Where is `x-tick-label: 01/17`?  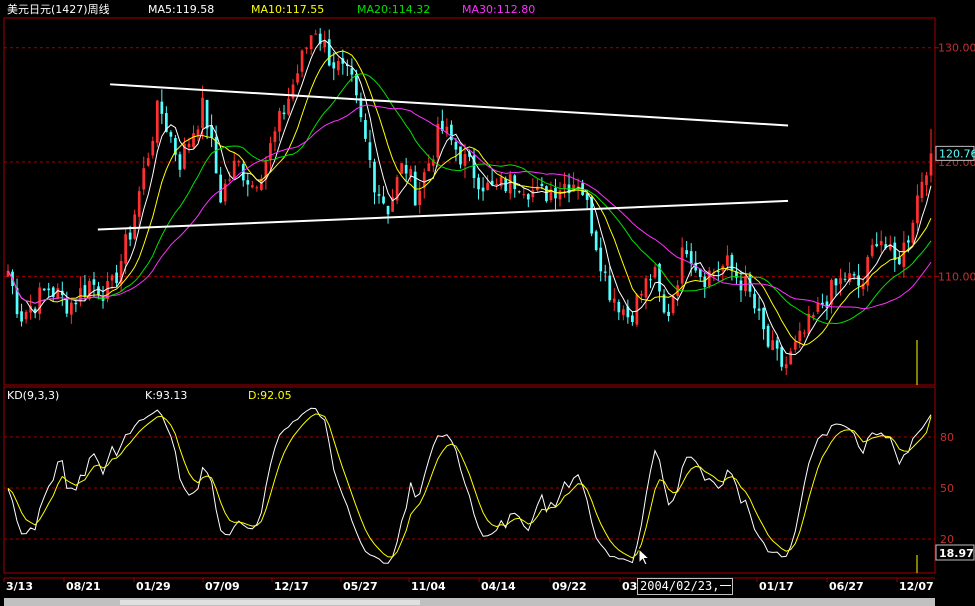 x-tick-label: 01/17 is located at coordinates (776, 586).